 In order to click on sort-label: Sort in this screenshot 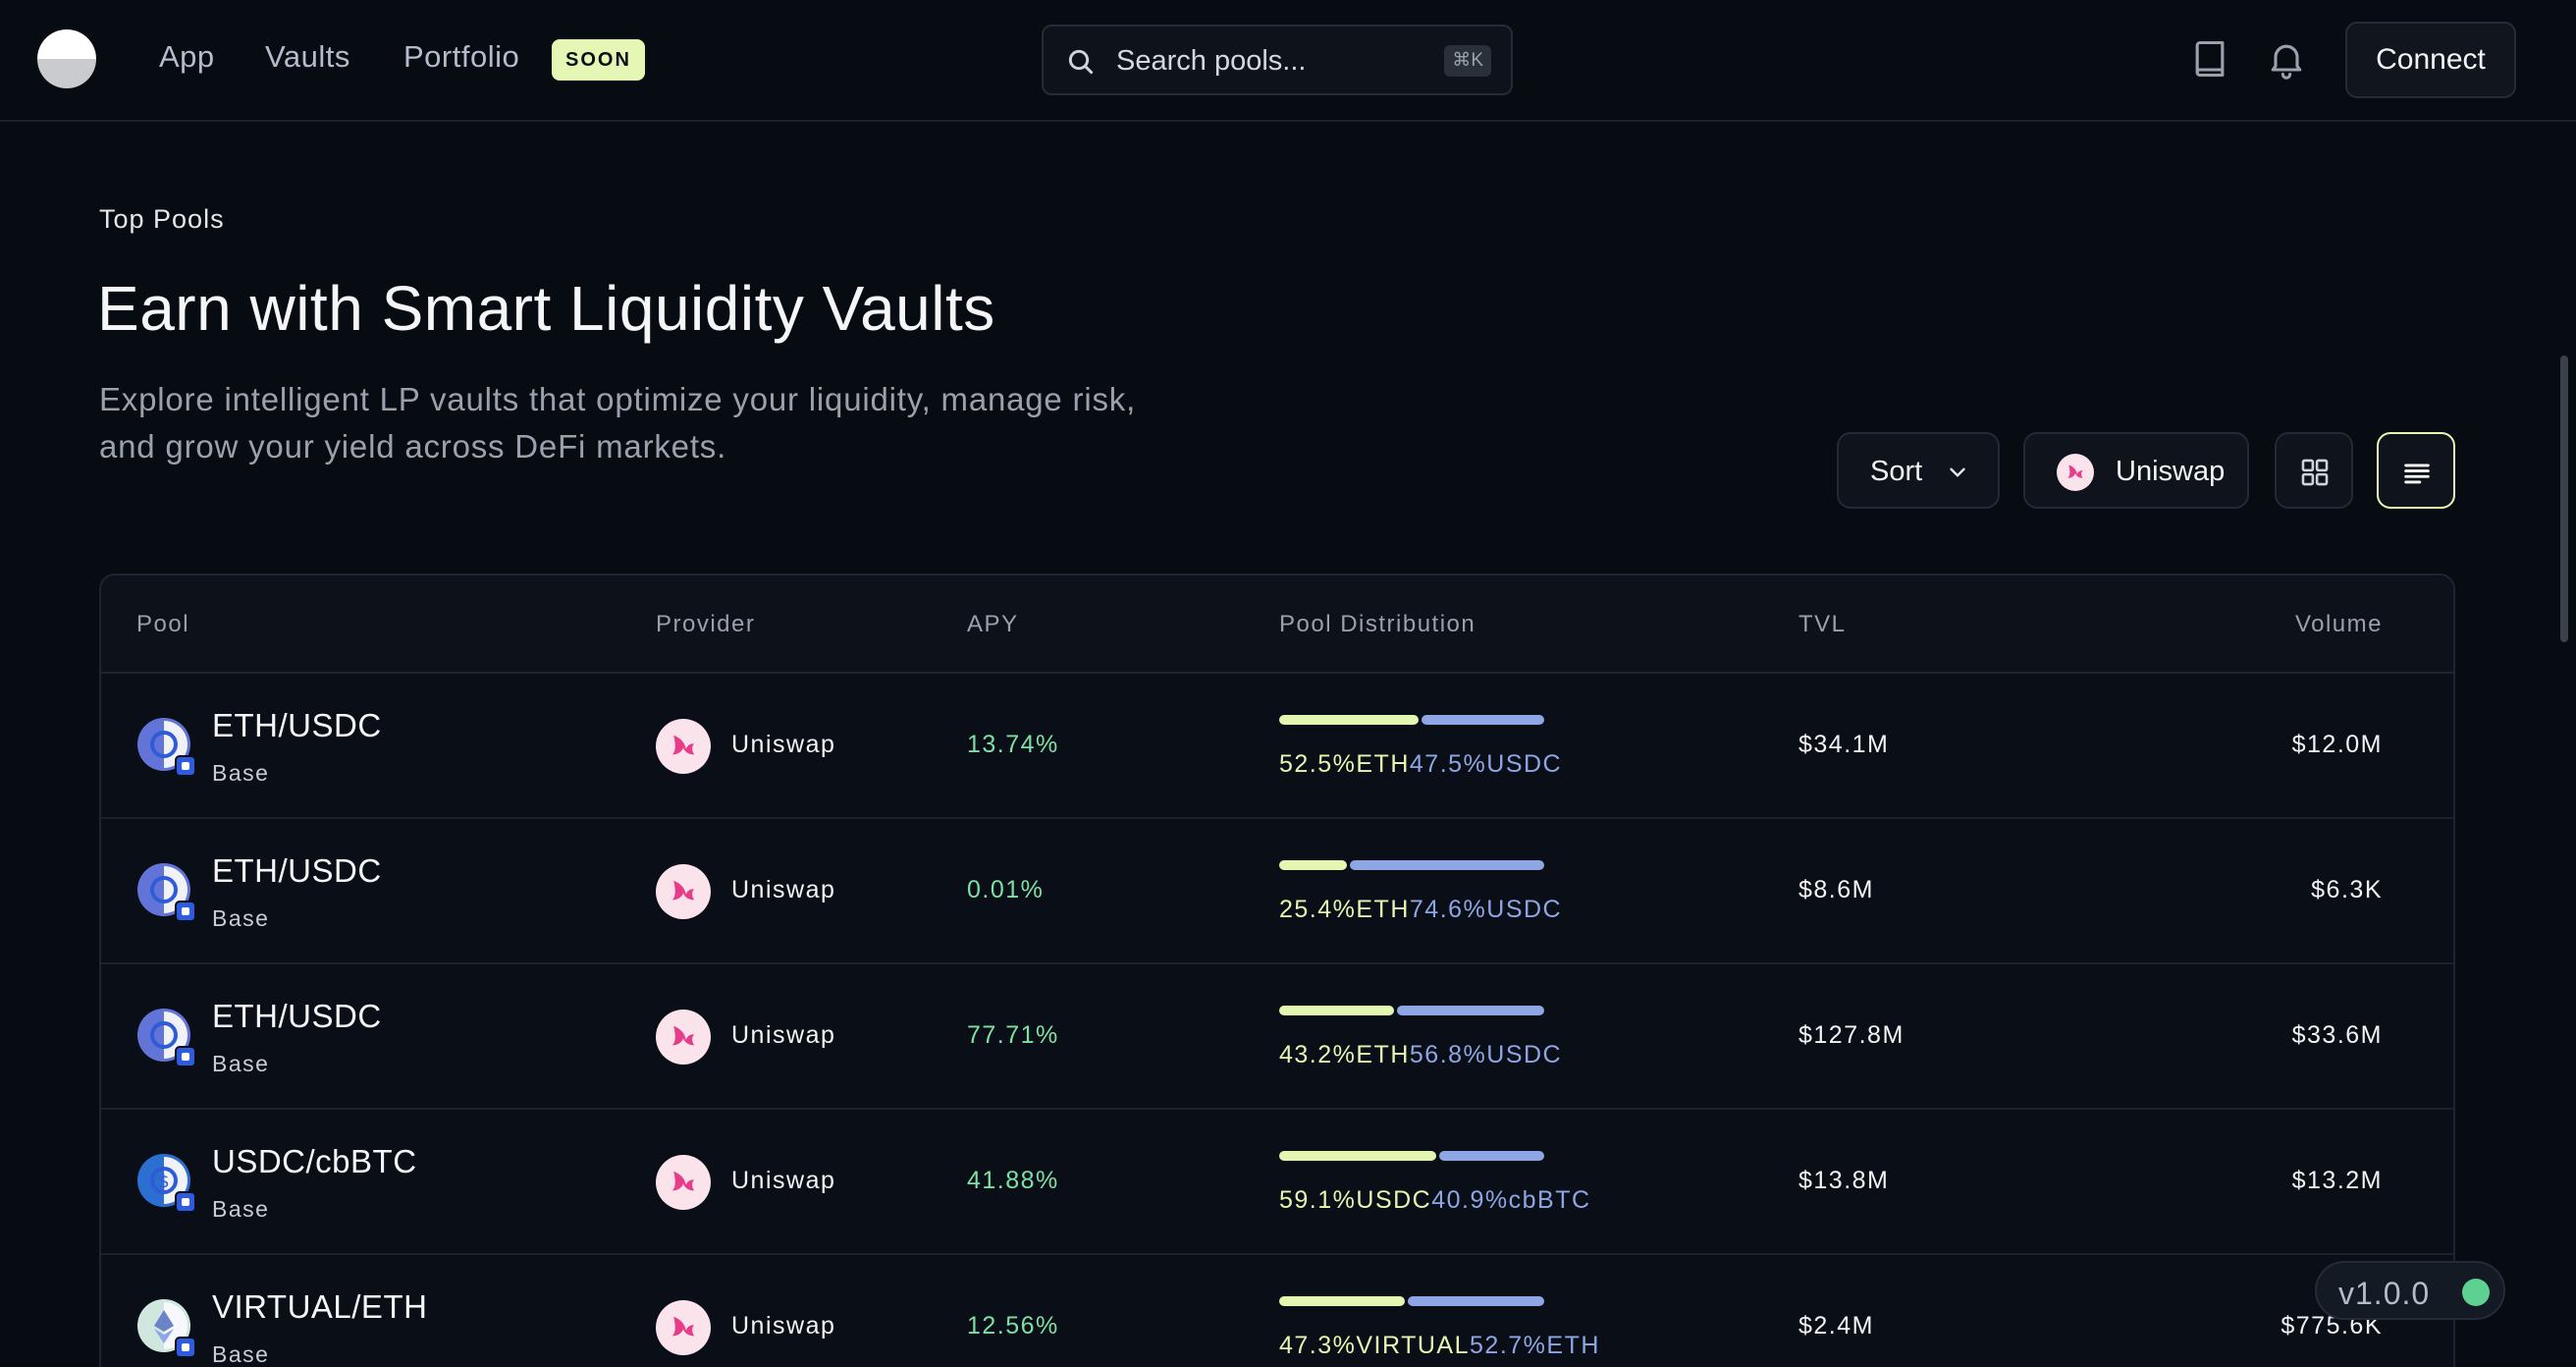, I will do `click(1896, 472)`.